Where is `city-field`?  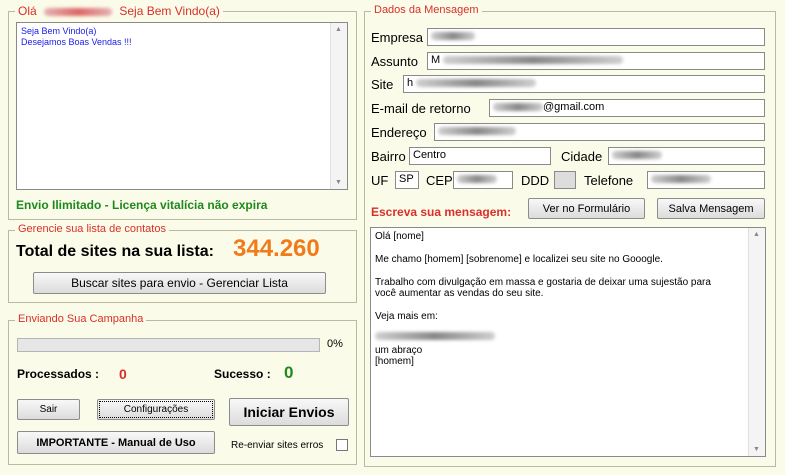 city-field is located at coordinates (686, 156).